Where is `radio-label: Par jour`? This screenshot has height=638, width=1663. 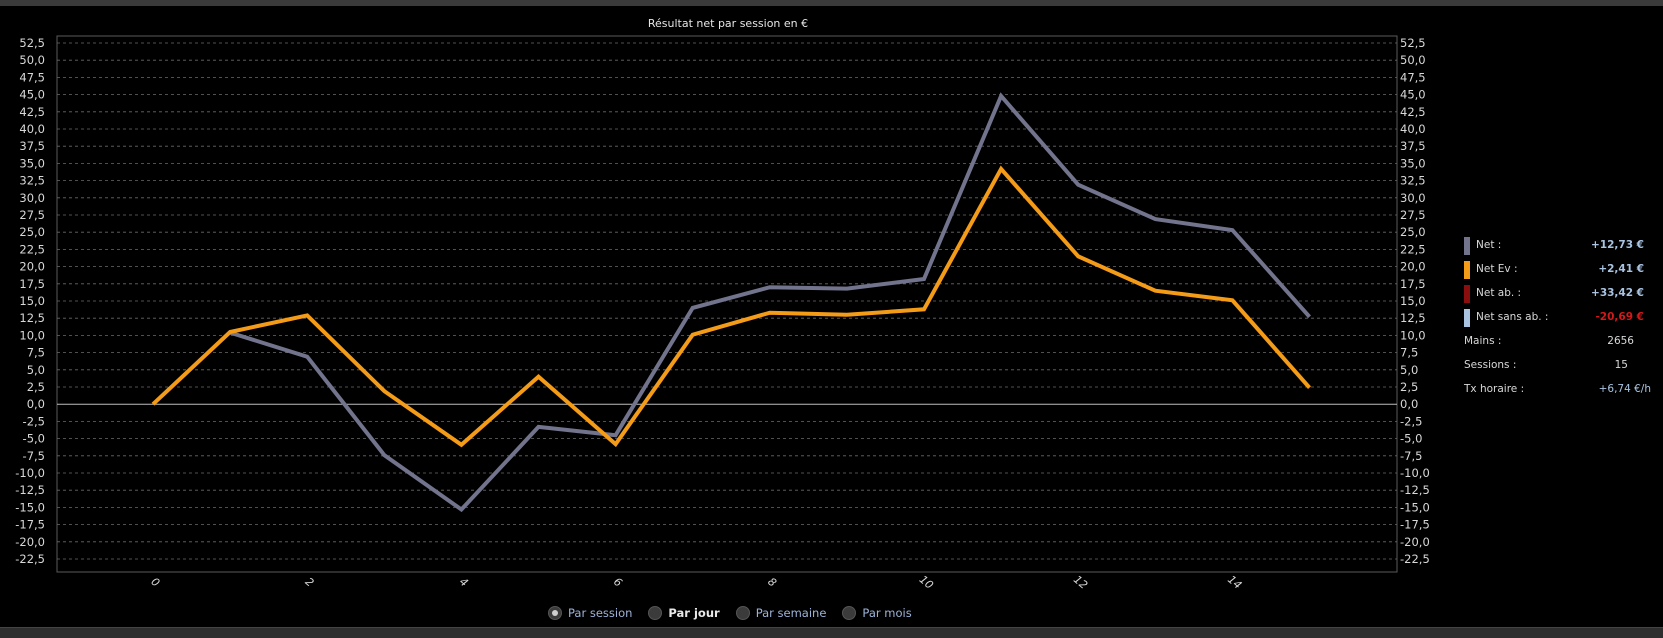
radio-label: Par jour is located at coordinates (694, 613).